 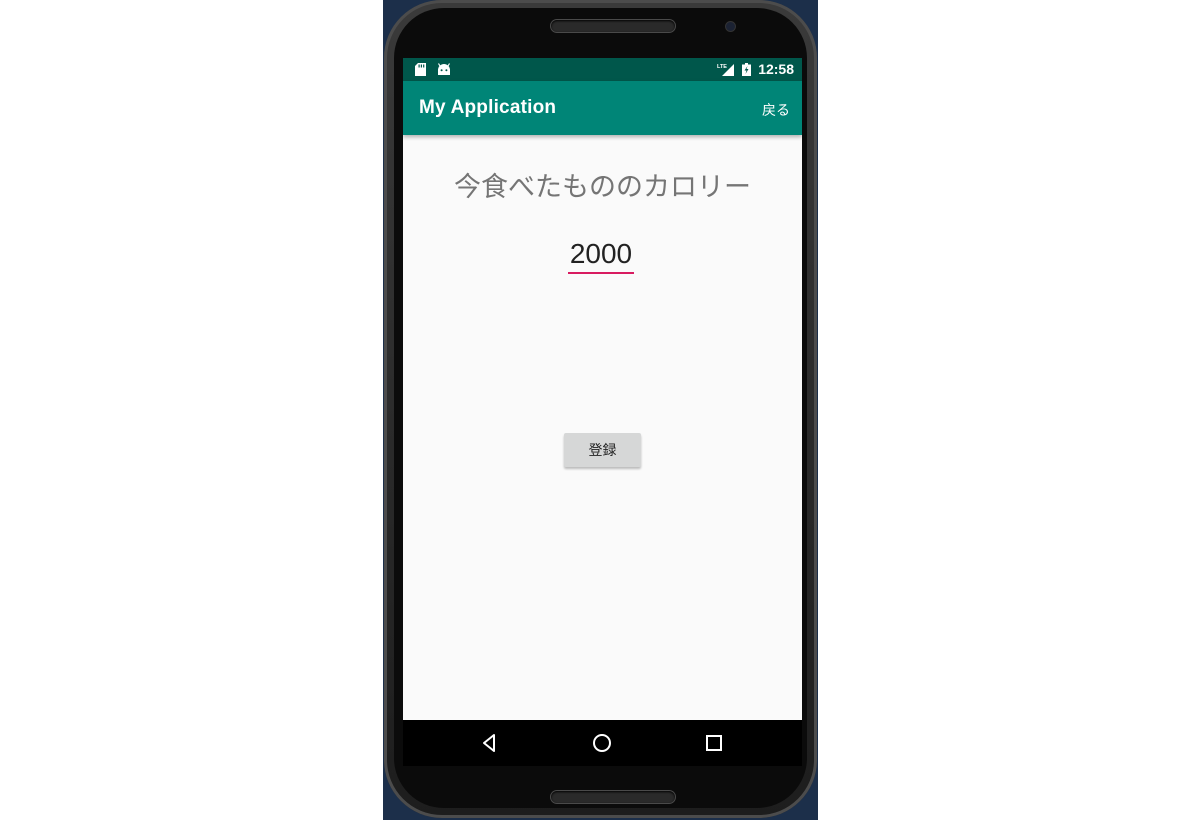 What do you see at coordinates (730, 26) in the screenshot?
I see `front-camera` at bounding box center [730, 26].